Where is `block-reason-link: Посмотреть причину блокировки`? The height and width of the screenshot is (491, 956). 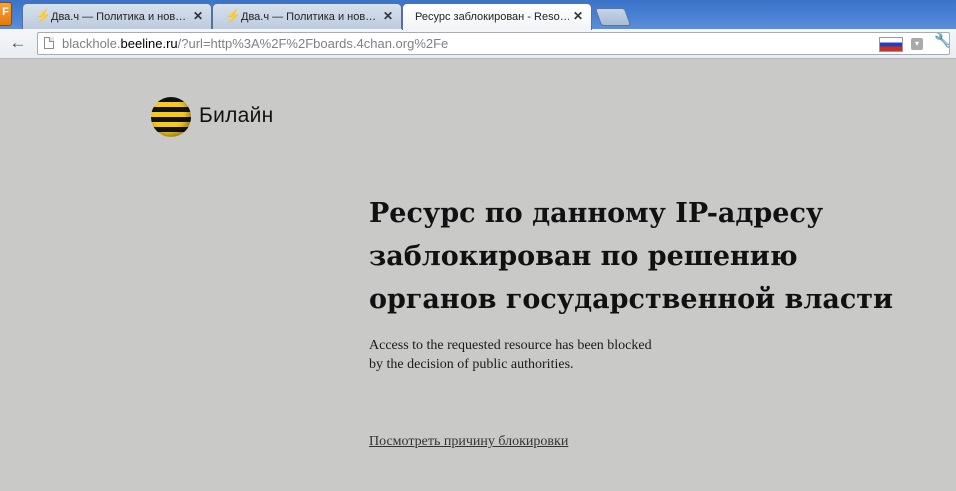 block-reason-link: Посмотреть причину блокировки is located at coordinates (468, 442).